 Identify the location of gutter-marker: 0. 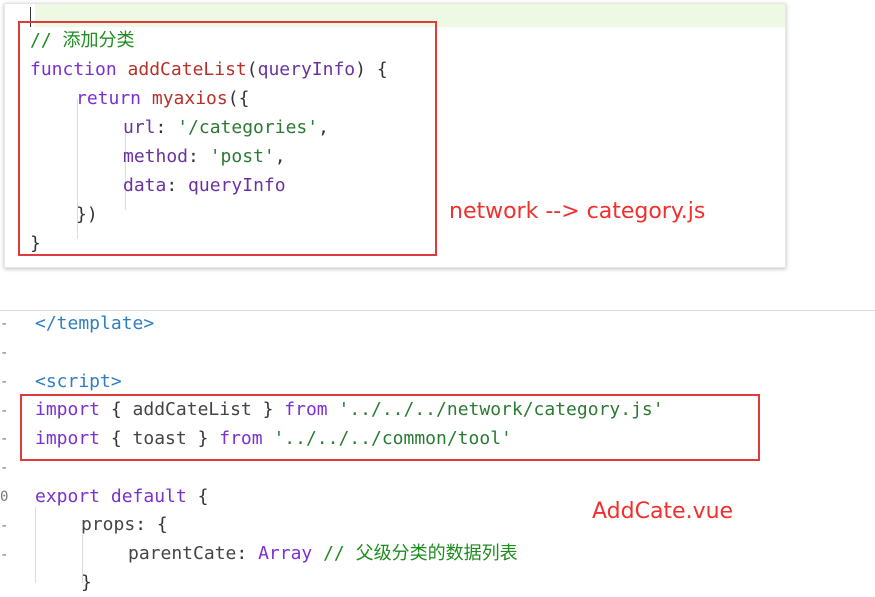
(4, 497).